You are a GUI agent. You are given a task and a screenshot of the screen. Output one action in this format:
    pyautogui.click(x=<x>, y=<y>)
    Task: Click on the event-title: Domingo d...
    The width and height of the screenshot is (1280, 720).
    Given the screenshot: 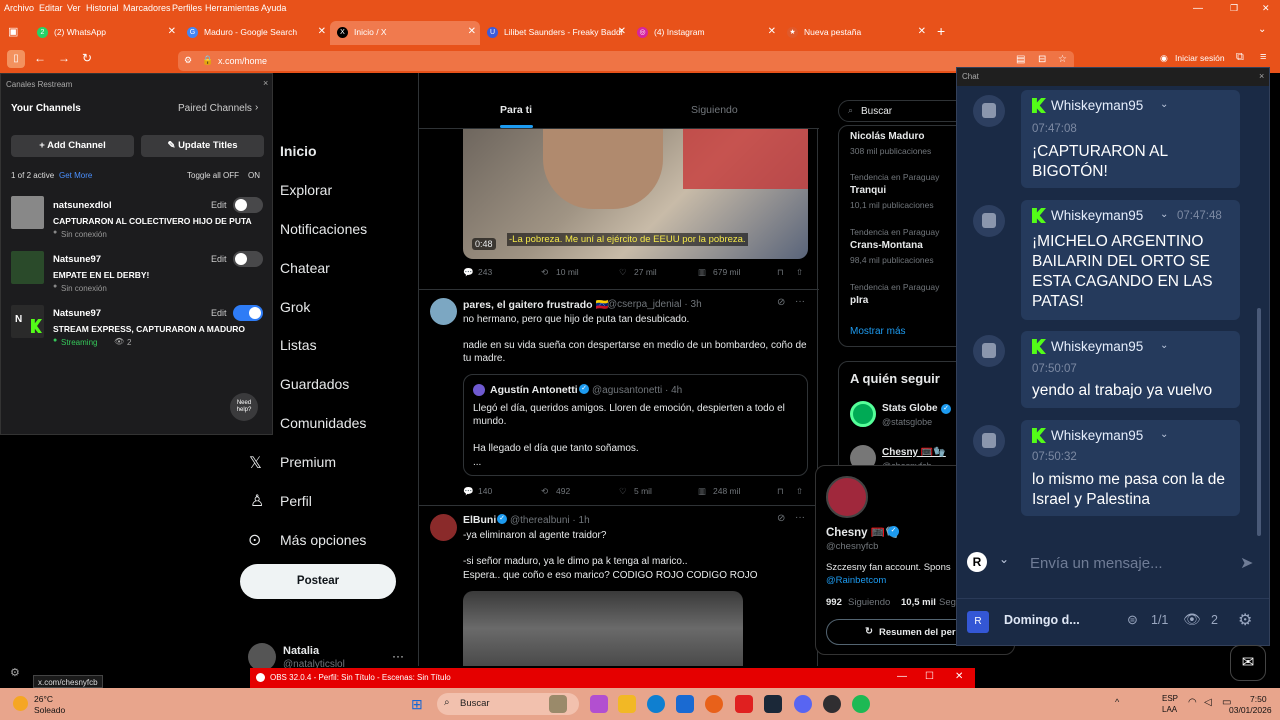 What is the action you would take?
    pyautogui.click(x=1042, y=620)
    